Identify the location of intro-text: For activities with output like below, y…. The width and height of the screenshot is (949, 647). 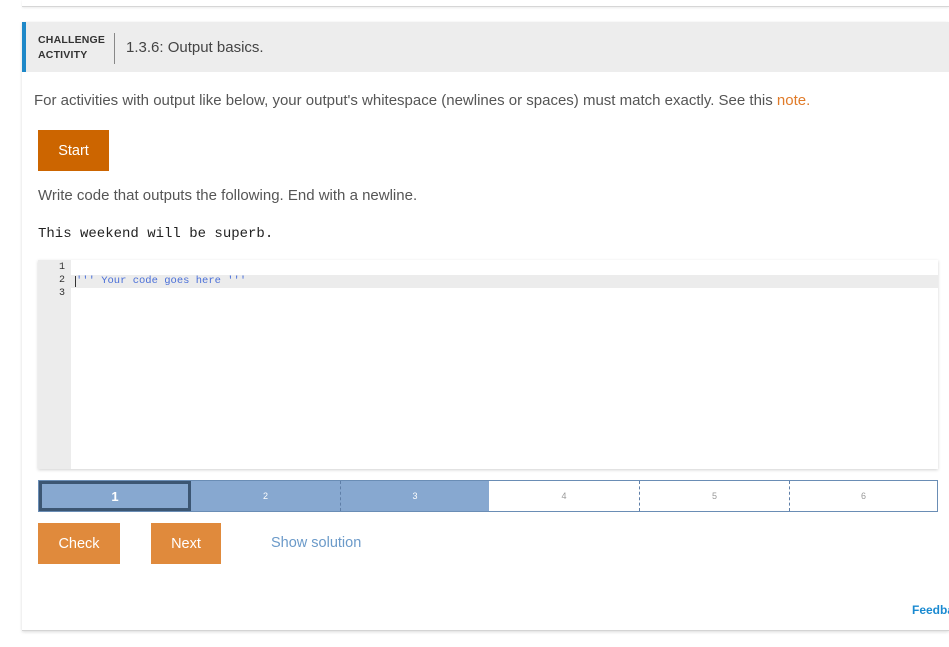
(422, 100).